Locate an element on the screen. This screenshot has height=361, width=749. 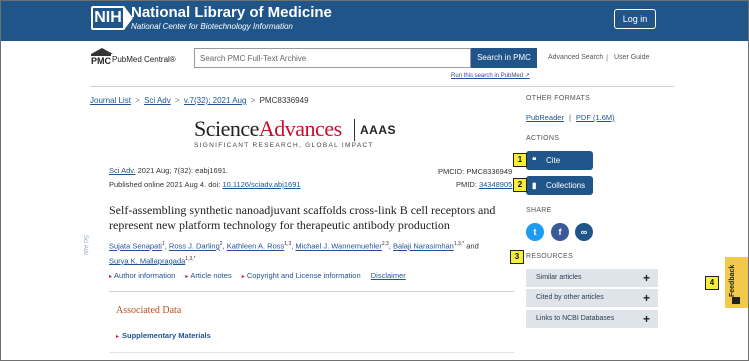
pmc-logo-mark: PMC is located at coordinates (101, 60).